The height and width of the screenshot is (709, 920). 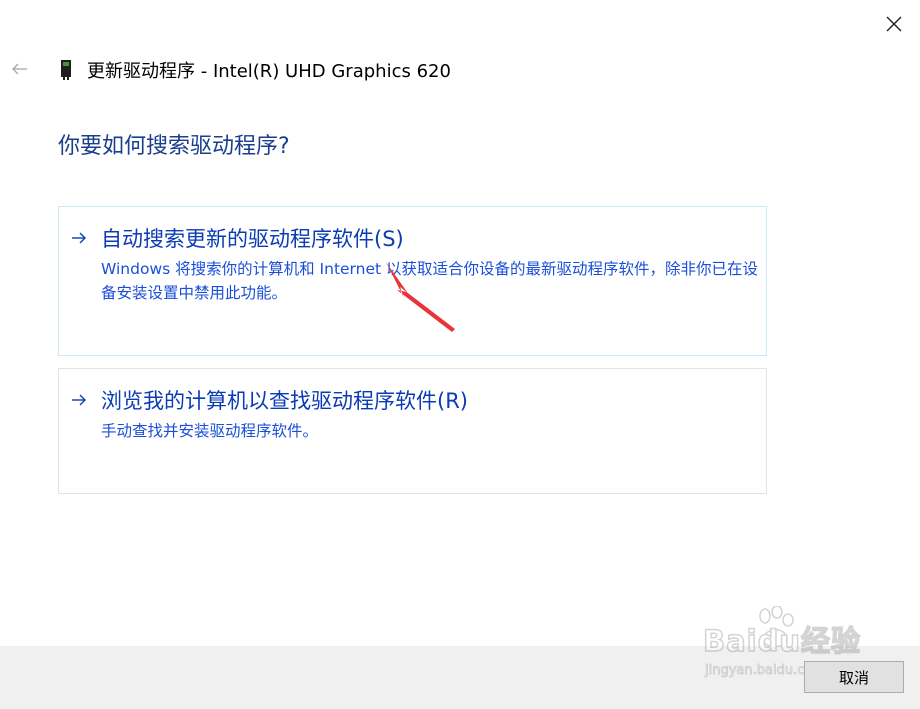 What do you see at coordinates (776, 627) in the screenshot?
I see `paw-logo-icon` at bounding box center [776, 627].